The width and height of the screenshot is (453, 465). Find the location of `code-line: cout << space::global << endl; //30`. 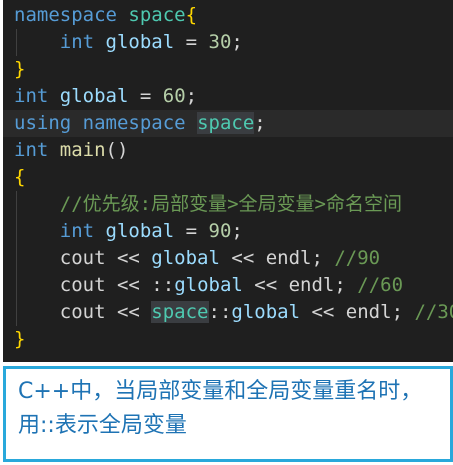

code-line: cout << space::global << endl; //30 is located at coordinates (228, 312).